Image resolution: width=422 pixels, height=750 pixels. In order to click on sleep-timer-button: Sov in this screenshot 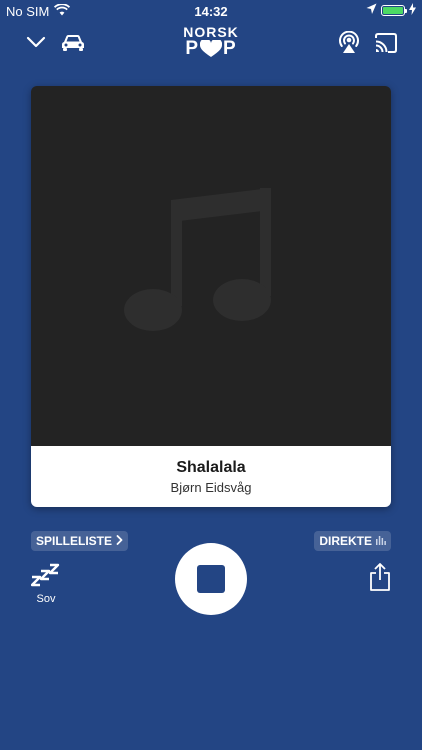, I will do `click(45, 584)`.